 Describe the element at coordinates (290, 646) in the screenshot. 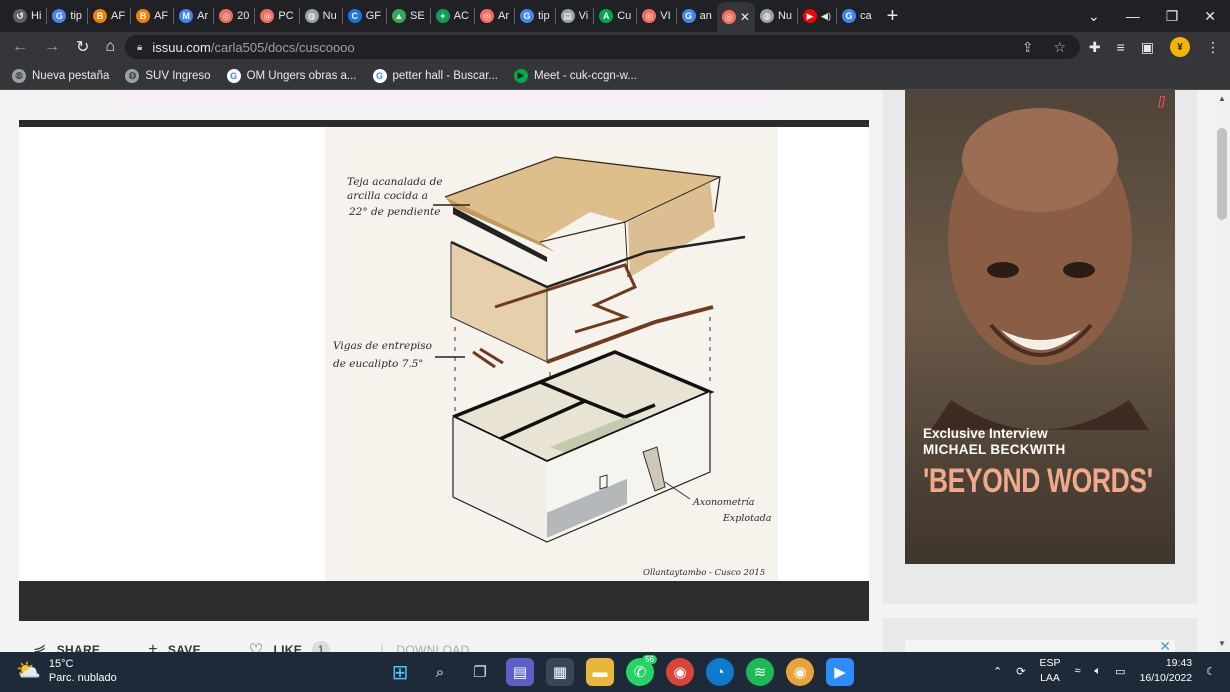

I see `like-button: ♡ LIKE 1` at that location.